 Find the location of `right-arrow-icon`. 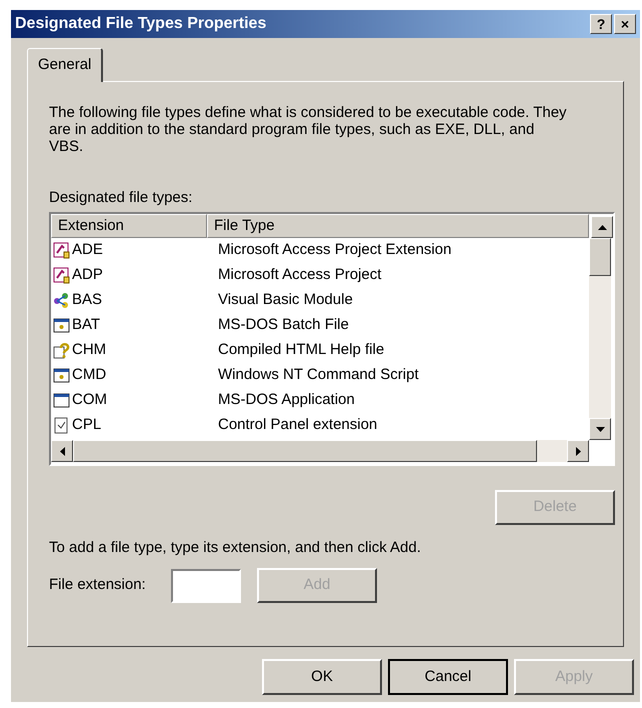

right-arrow-icon is located at coordinates (578, 451).